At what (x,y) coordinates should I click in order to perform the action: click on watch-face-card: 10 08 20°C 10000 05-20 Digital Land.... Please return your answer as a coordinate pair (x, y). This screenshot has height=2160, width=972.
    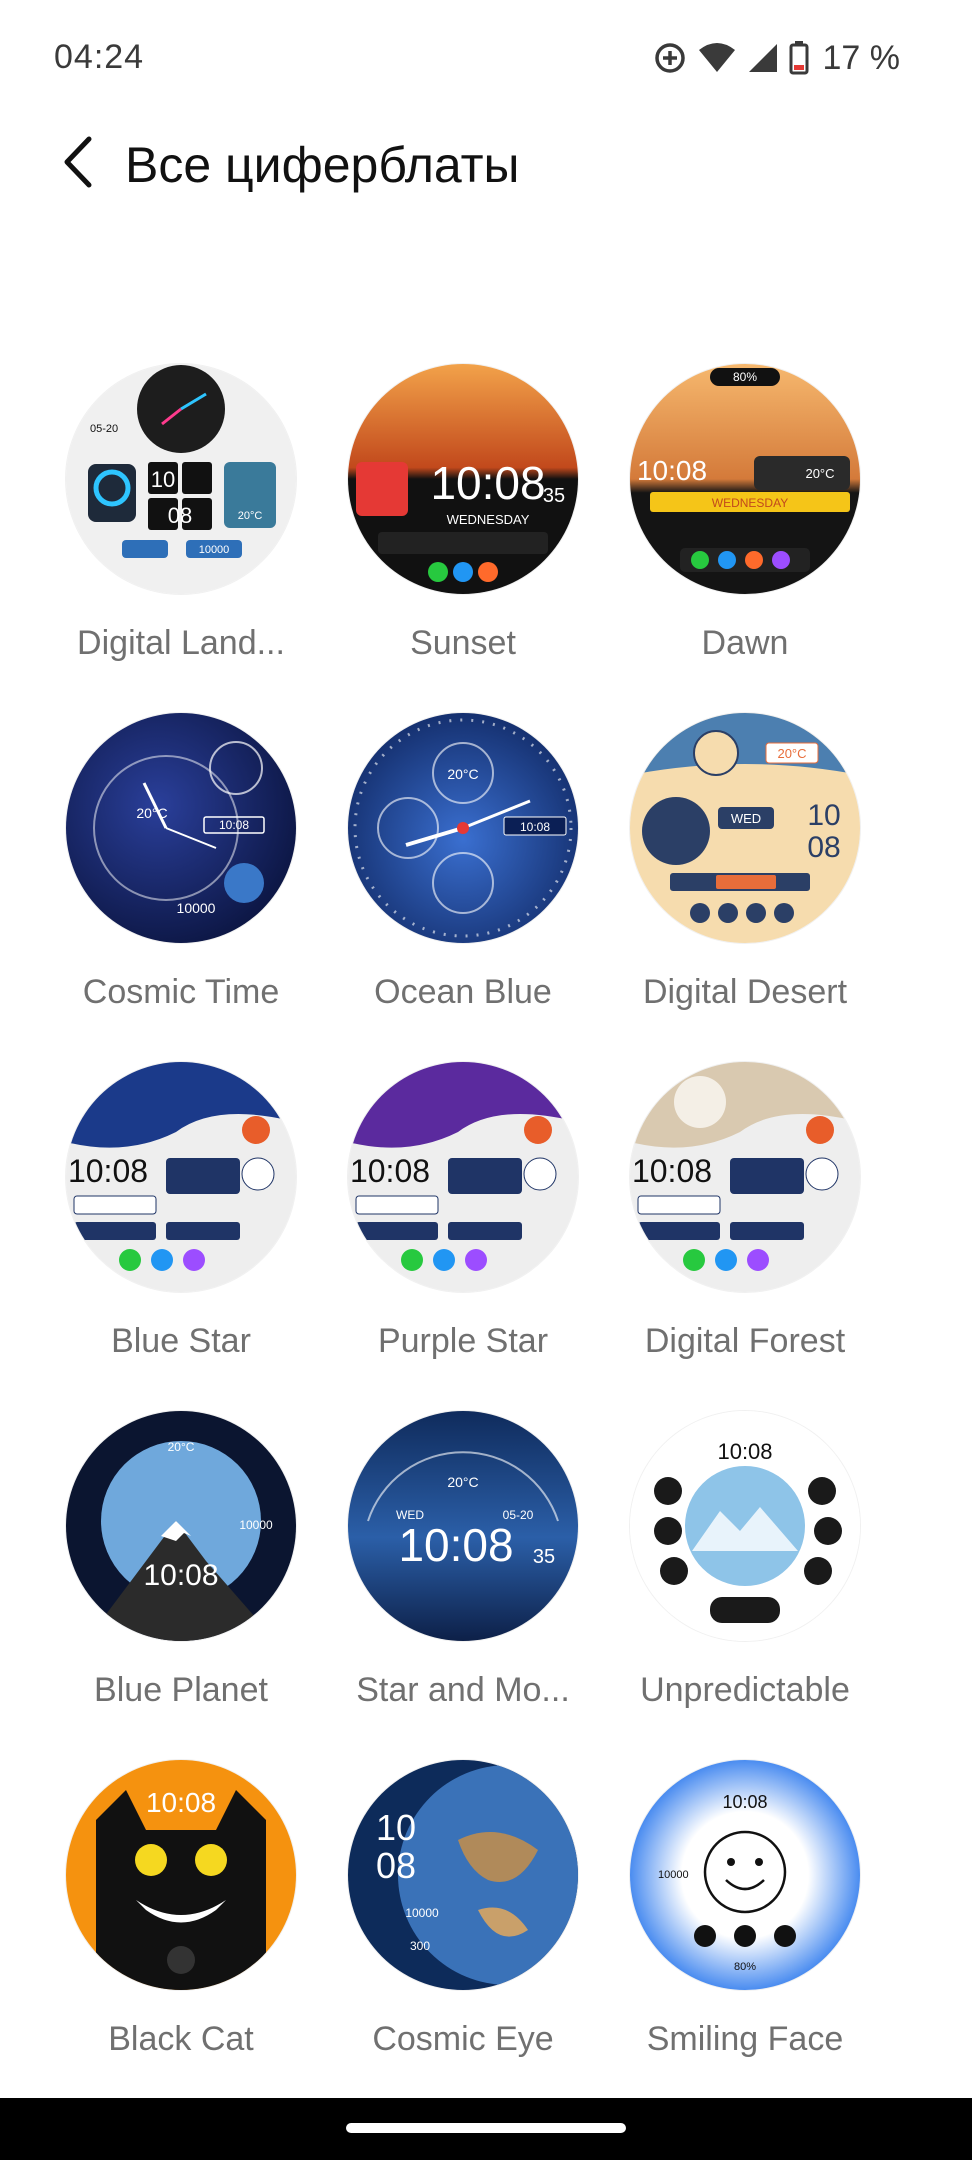
    Looking at the image, I should click on (181, 538).